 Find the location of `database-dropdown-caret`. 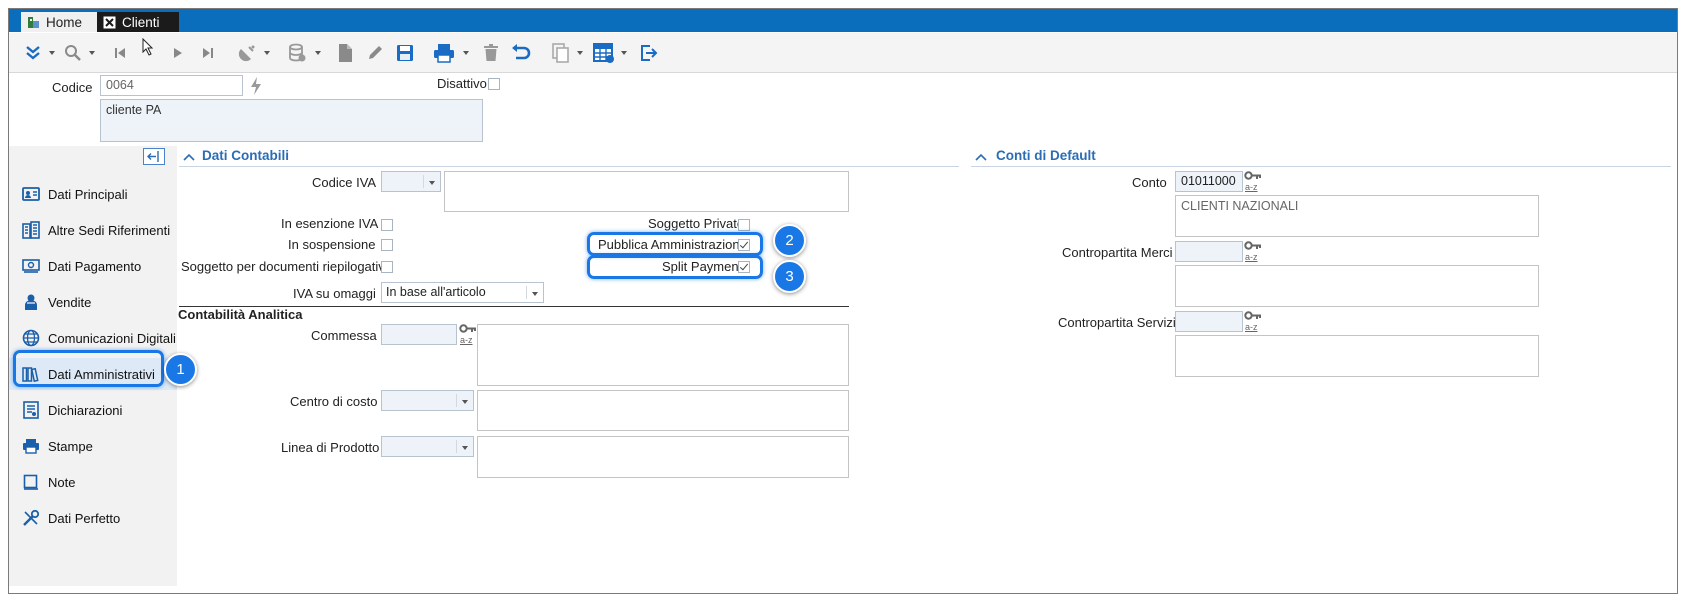

database-dropdown-caret is located at coordinates (318, 53).